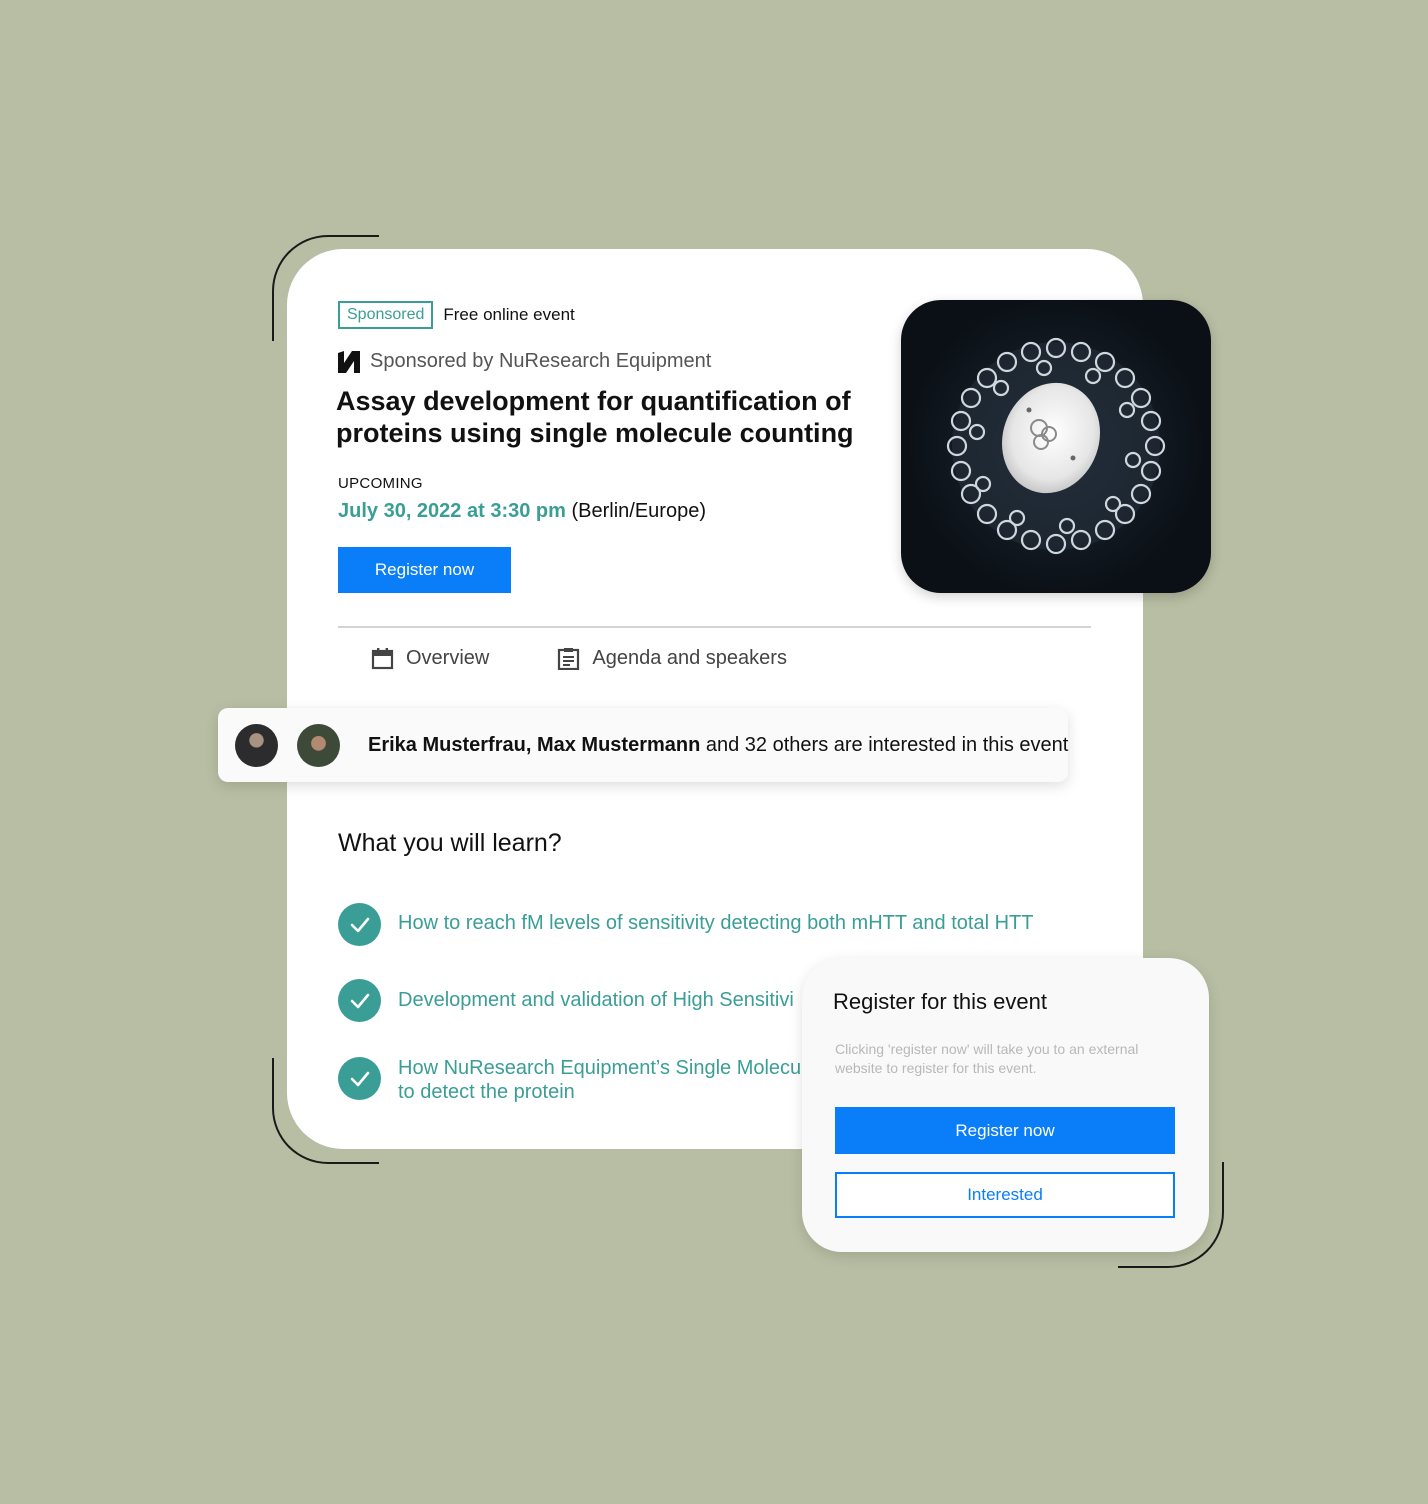 The image size is (1428, 1504). What do you see at coordinates (541, 361) in the screenshot?
I see `sponsor-text: Sponsored by NuResearch Equipment` at bounding box center [541, 361].